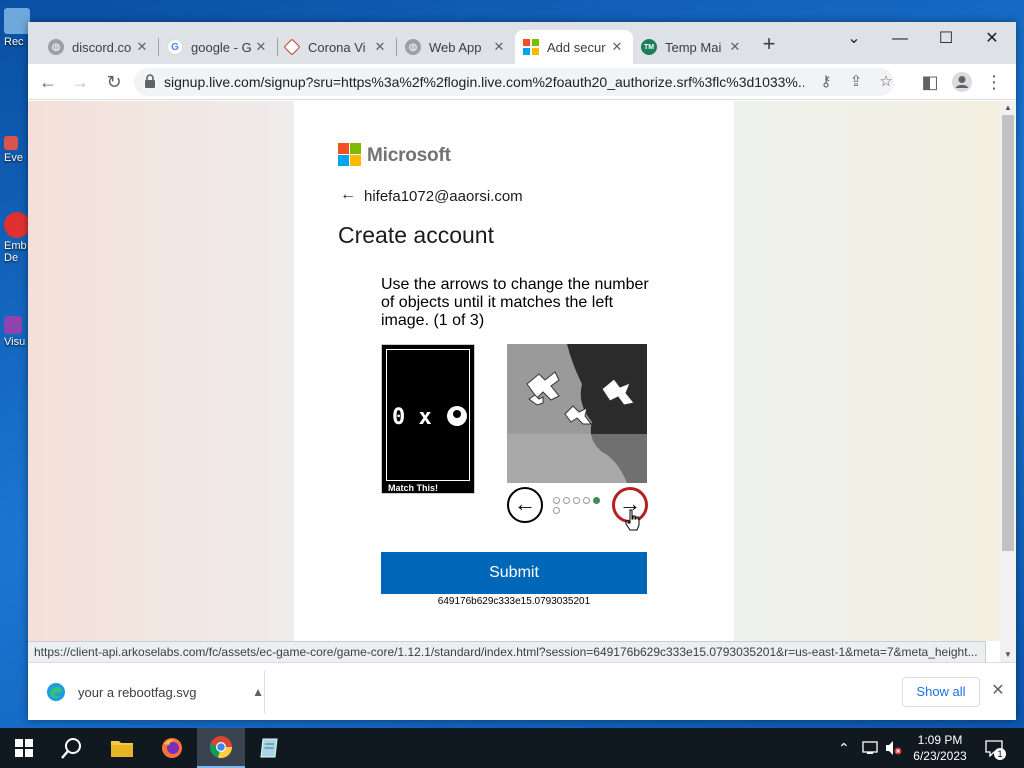  I want to click on browser-menu-icon: ⋮, so click(994, 82).